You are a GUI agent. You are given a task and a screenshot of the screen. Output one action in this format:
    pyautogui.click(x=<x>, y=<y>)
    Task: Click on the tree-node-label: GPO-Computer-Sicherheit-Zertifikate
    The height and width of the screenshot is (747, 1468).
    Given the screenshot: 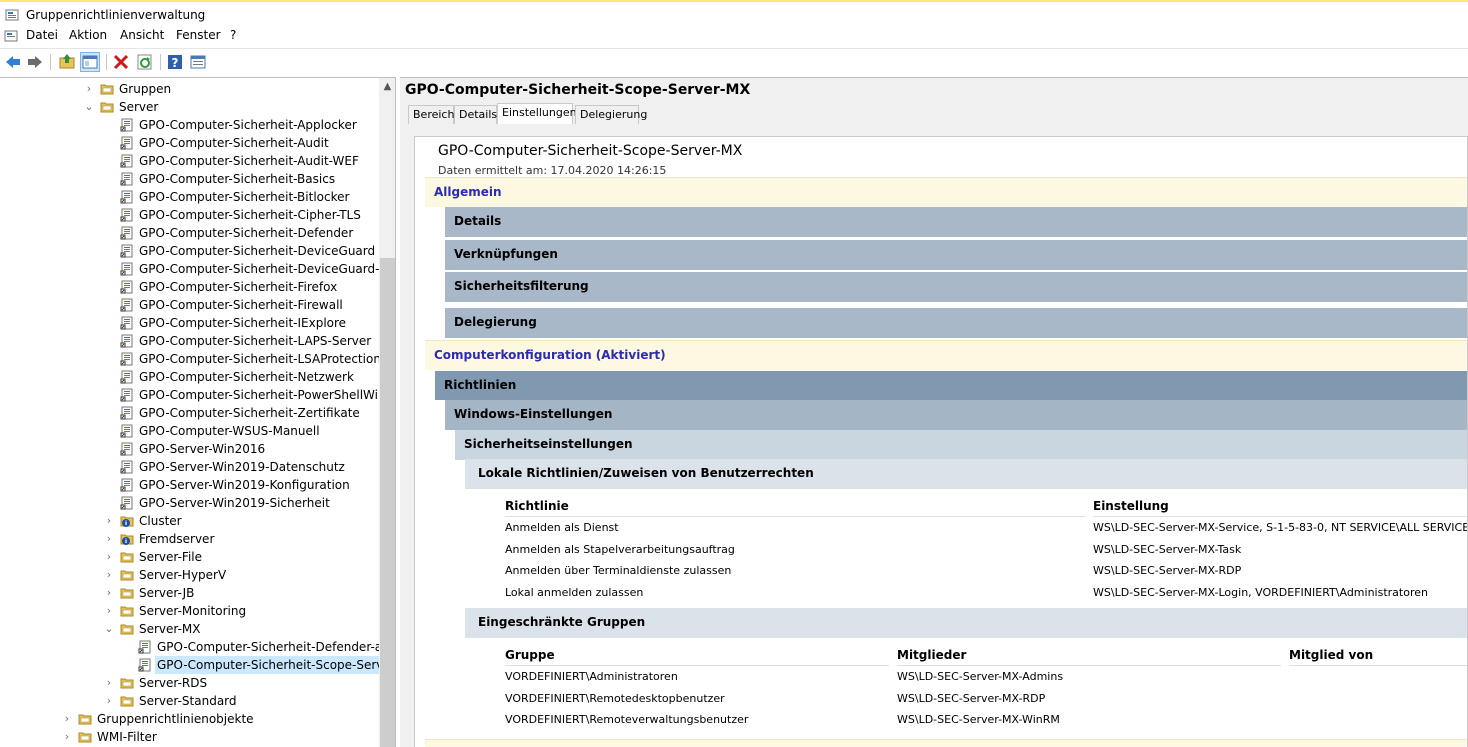 What is the action you would take?
    pyautogui.click(x=249, y=413)
    